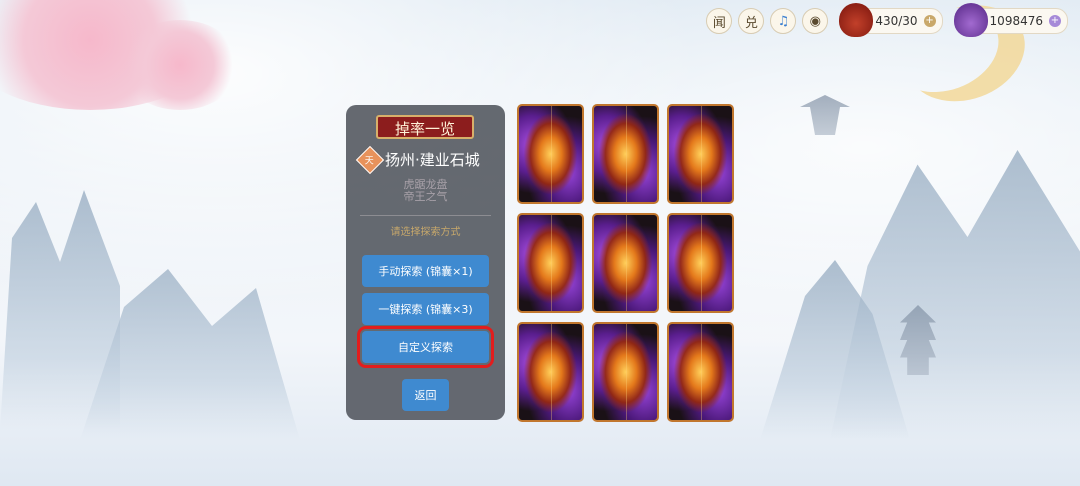 The width and height of the screenshot is (1080, 486). What do you see at coordinates (1016, 21) in the screenshot?
I see `currency-value: 1098476` at bounding box center [1016, 21].